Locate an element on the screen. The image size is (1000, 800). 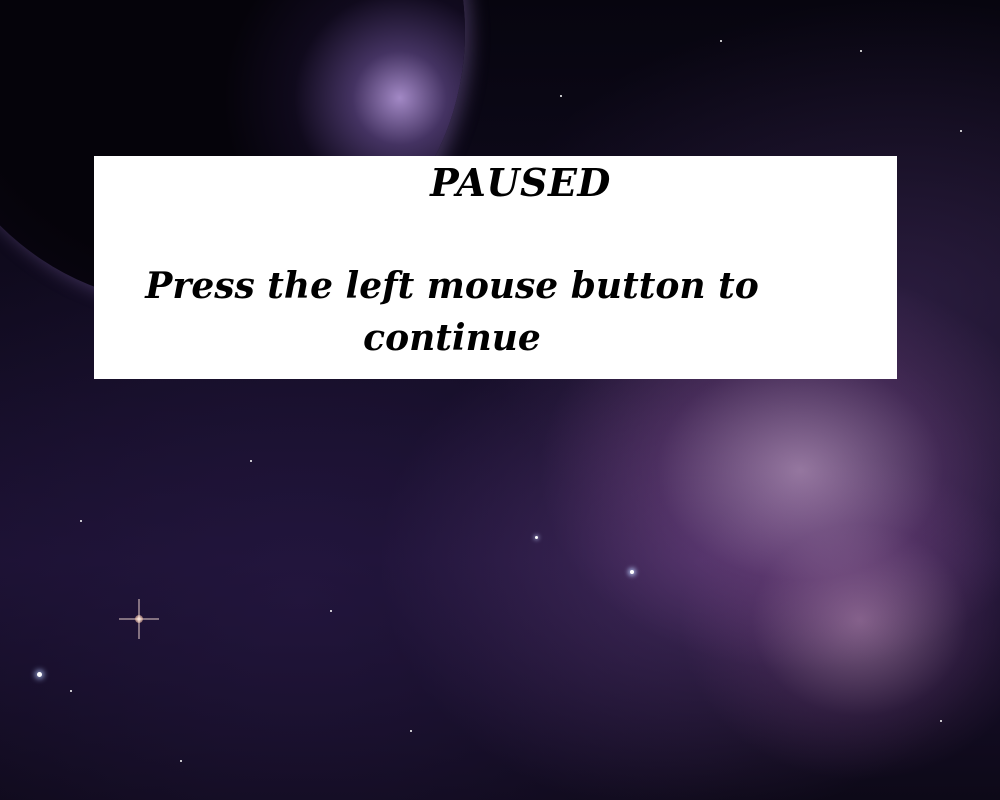
bright-star is located at coordinates (139, 619).